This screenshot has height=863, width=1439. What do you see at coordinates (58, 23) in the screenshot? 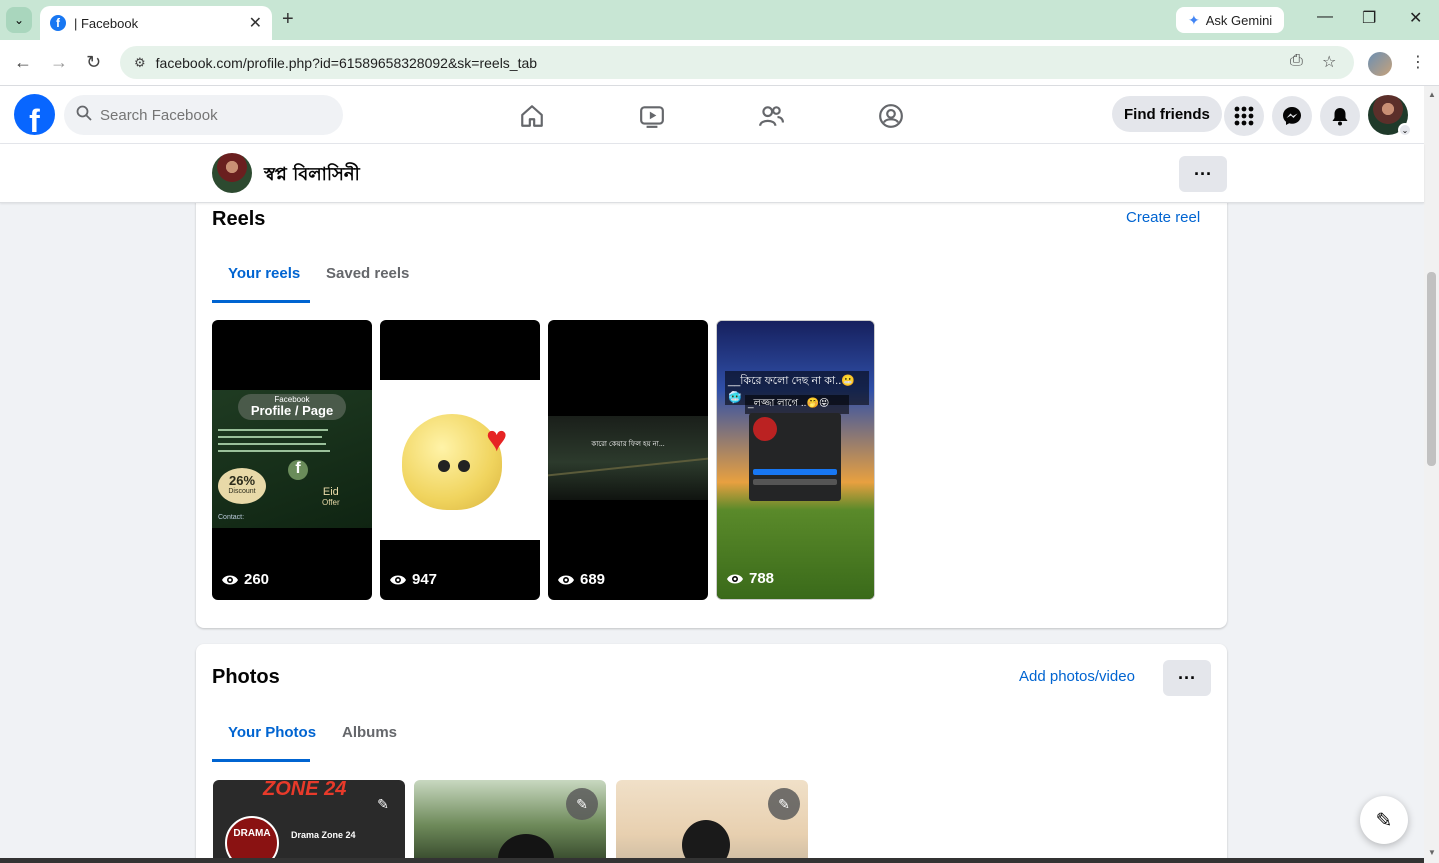
I see `facebook-favicon-icon: f` at bounding box center [58, 23].